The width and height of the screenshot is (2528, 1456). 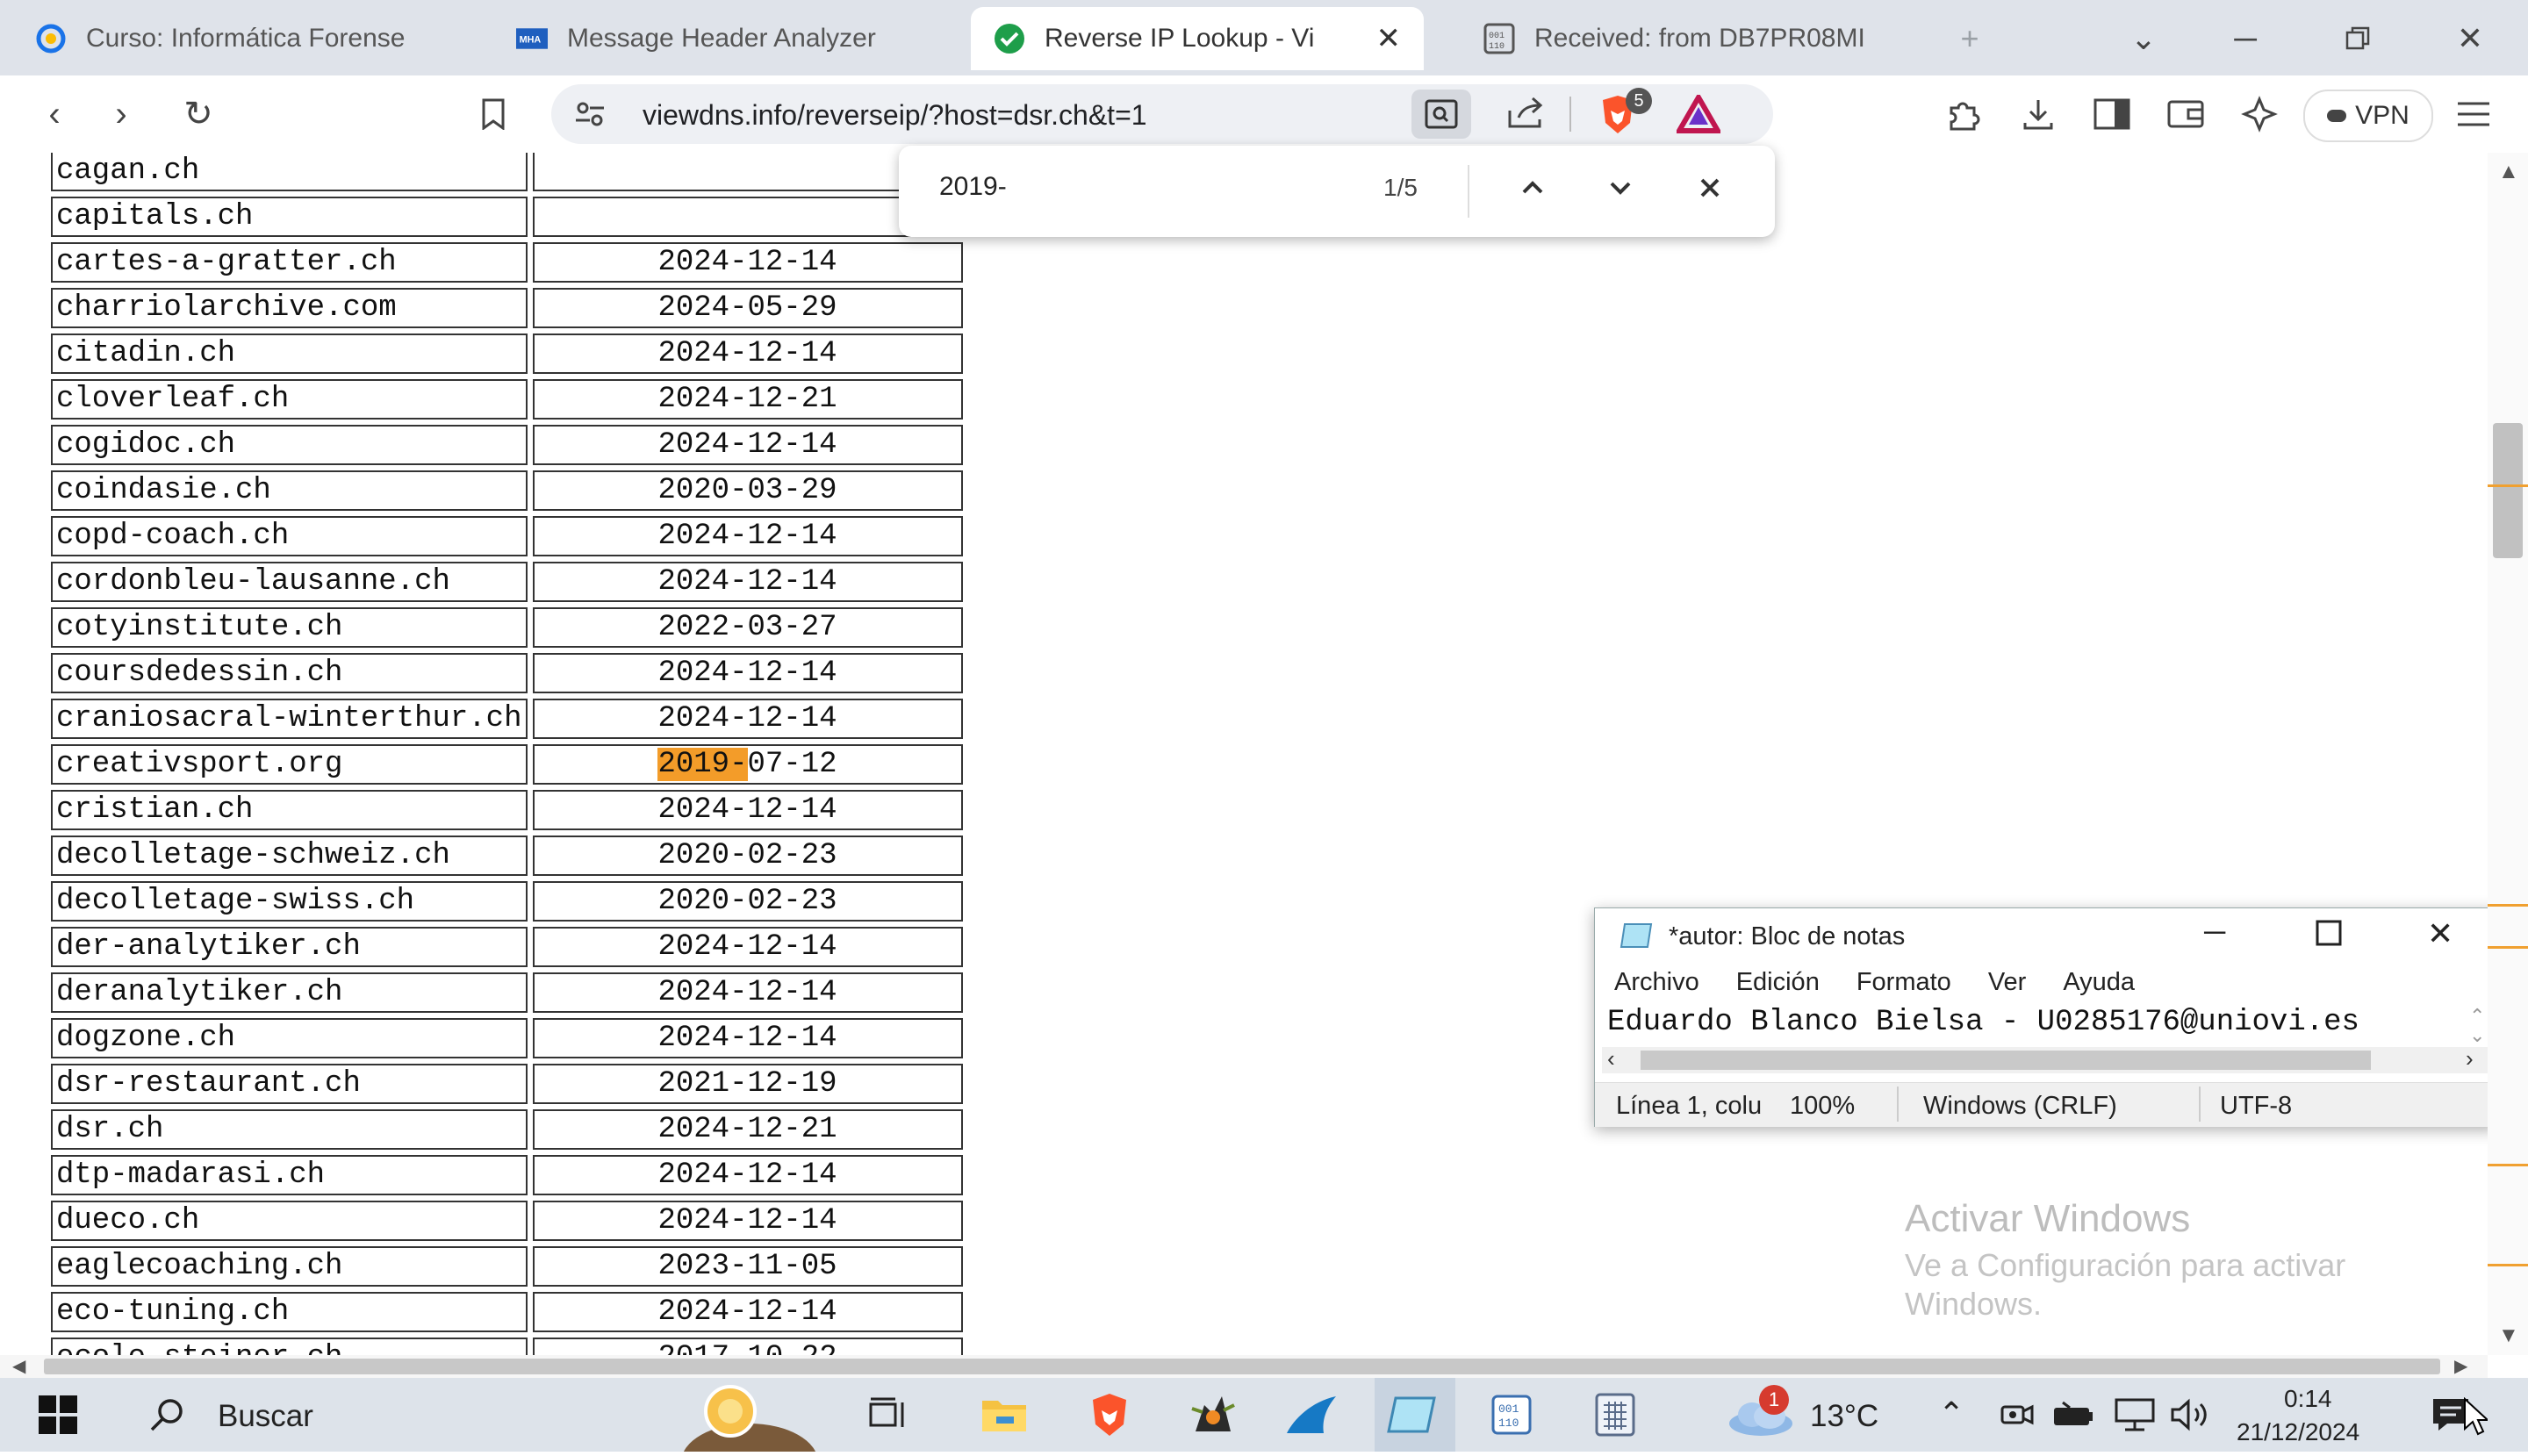 What do you see at coordinates (2214, 933) in the screenshot?
I see `notepad-minimize-button: ─` at bounding box center [2214, 933].